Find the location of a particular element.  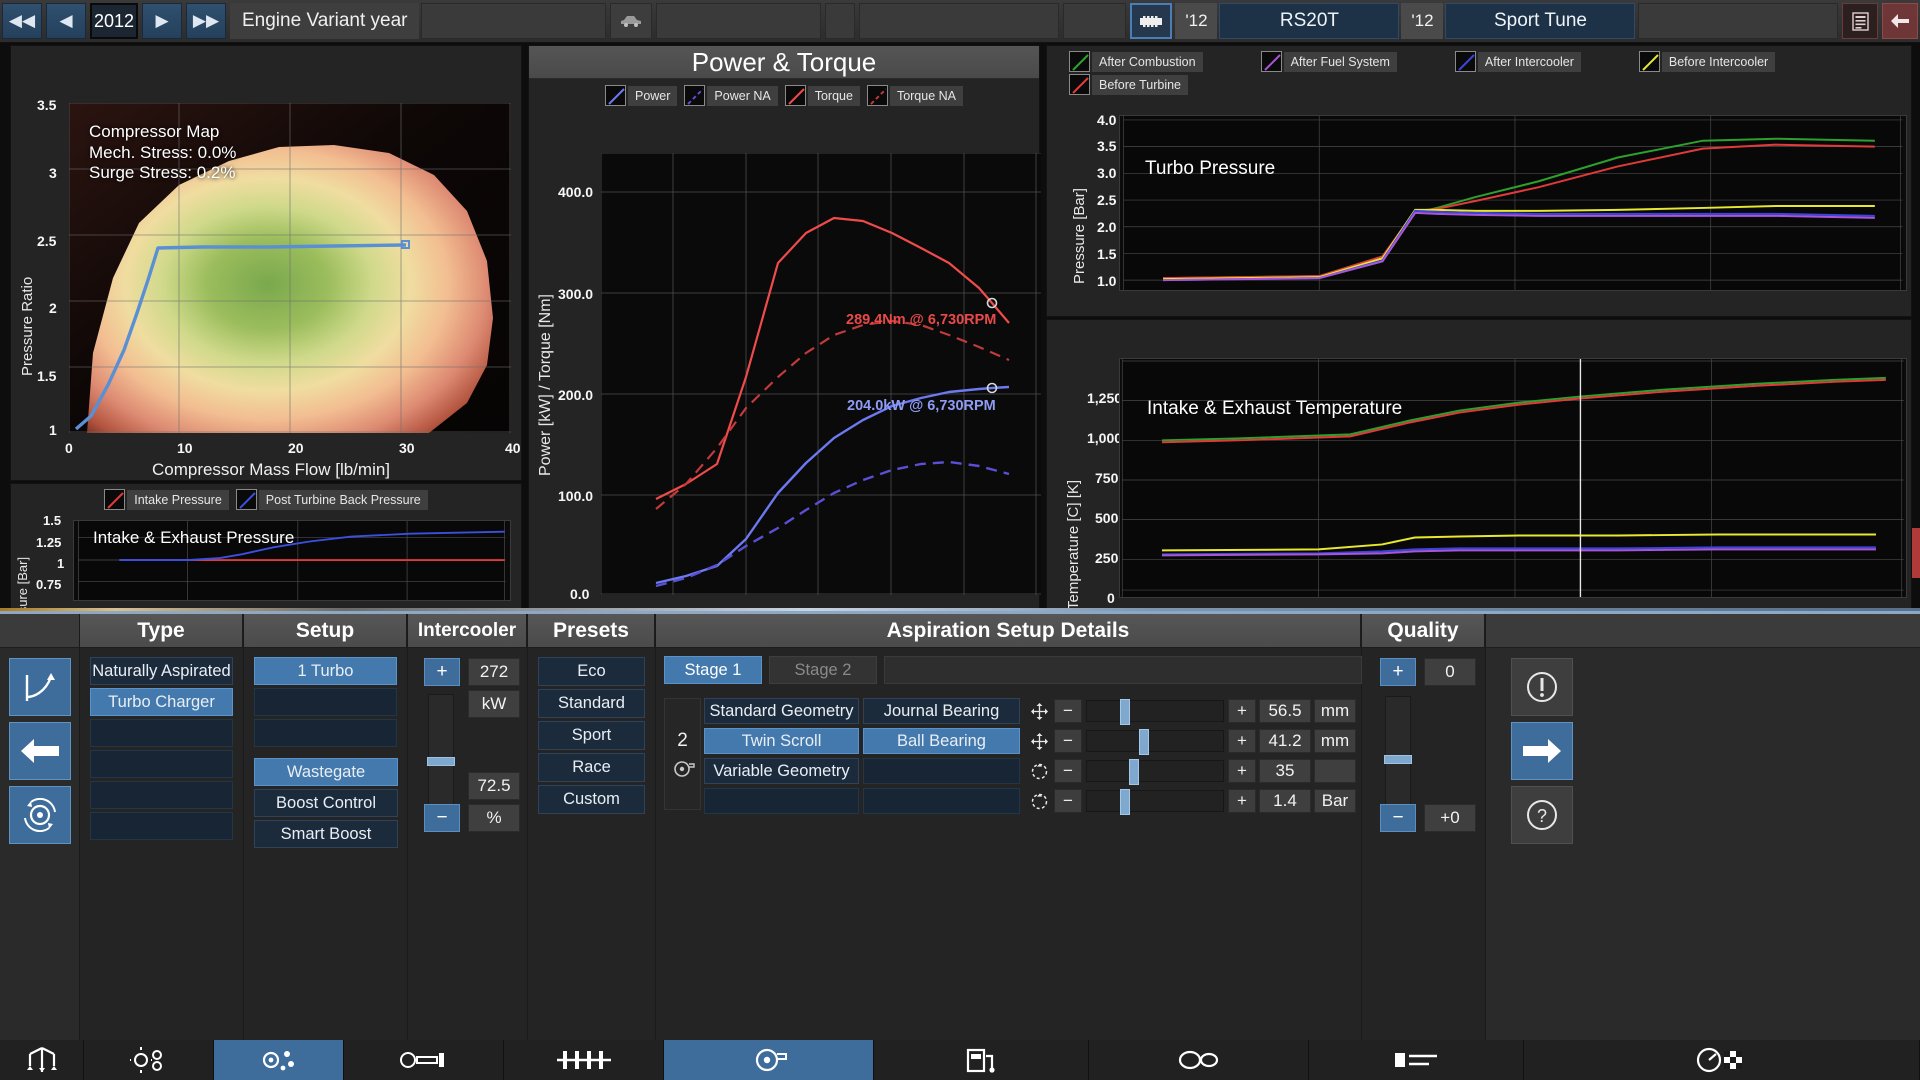

setup-option-1-turbo: 1 Turbo is located at coordinates (325, 671).